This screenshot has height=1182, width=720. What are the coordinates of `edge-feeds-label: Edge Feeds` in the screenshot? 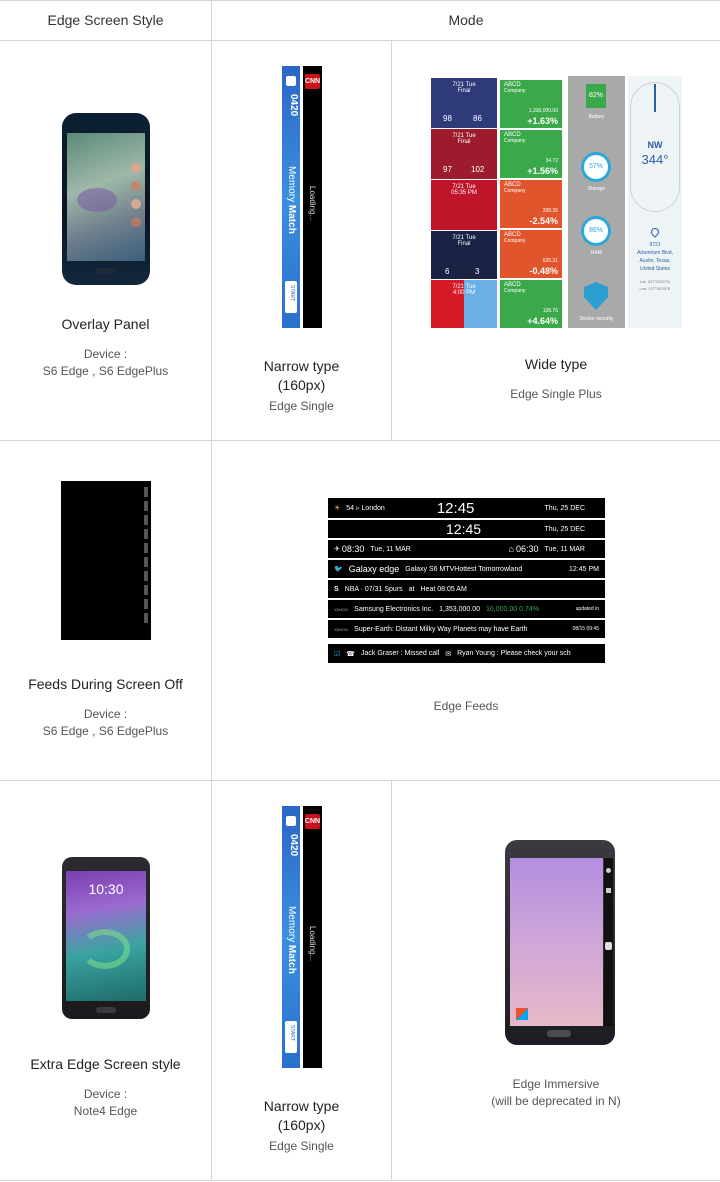 It's located at (466, 706).